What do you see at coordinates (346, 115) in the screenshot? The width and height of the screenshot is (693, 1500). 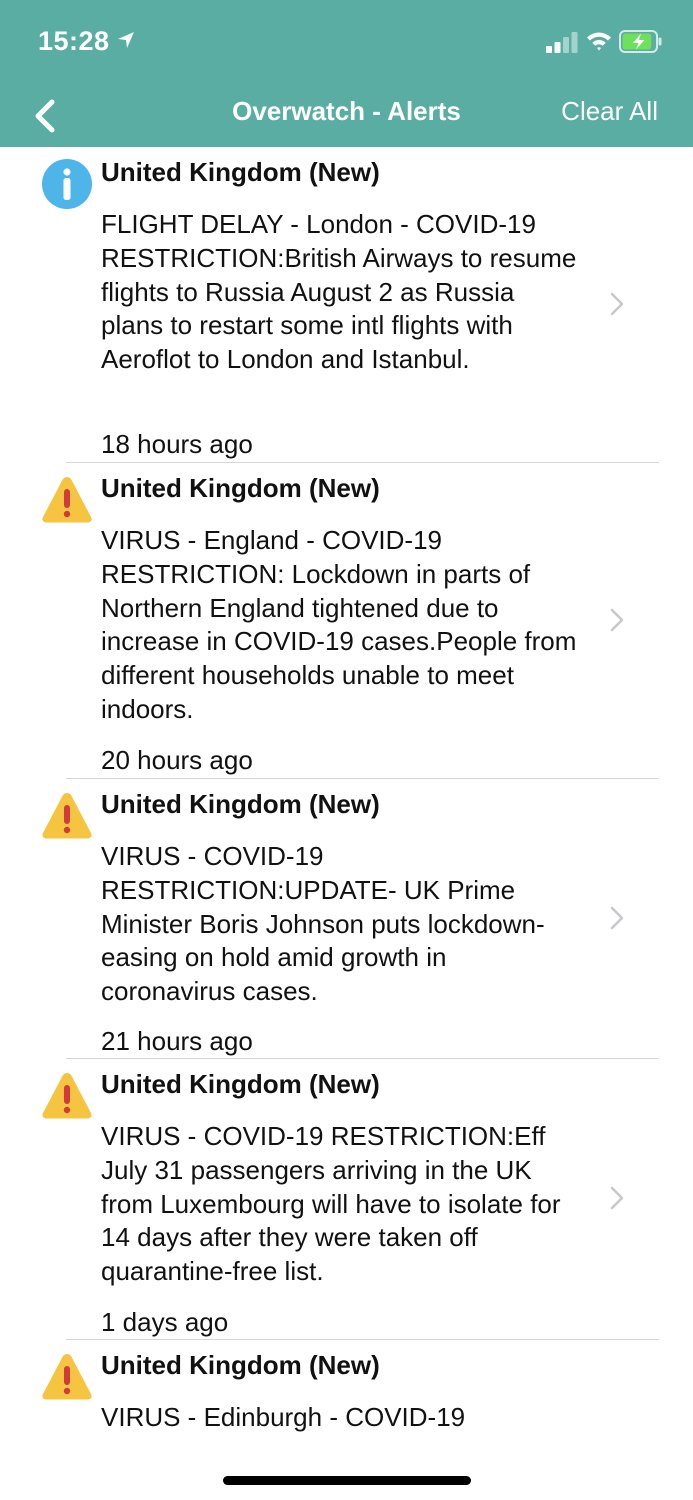 I see `navigation-bar: Overwatch - Alerts Clear All` at bounding box center [346, 115].